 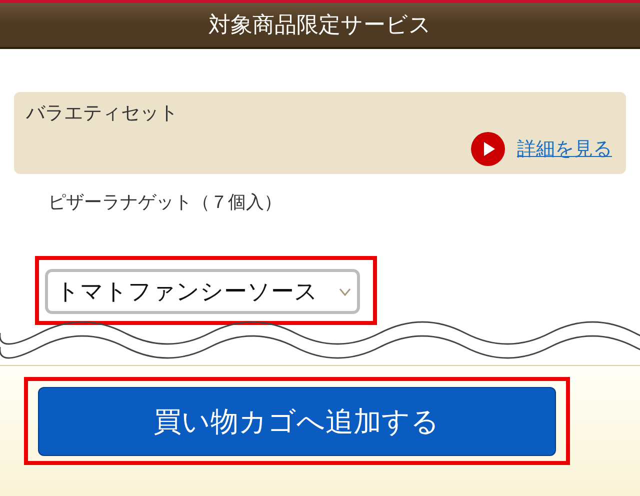 I want to click on product-title: バラエティセット, so click(x=102, y=113).